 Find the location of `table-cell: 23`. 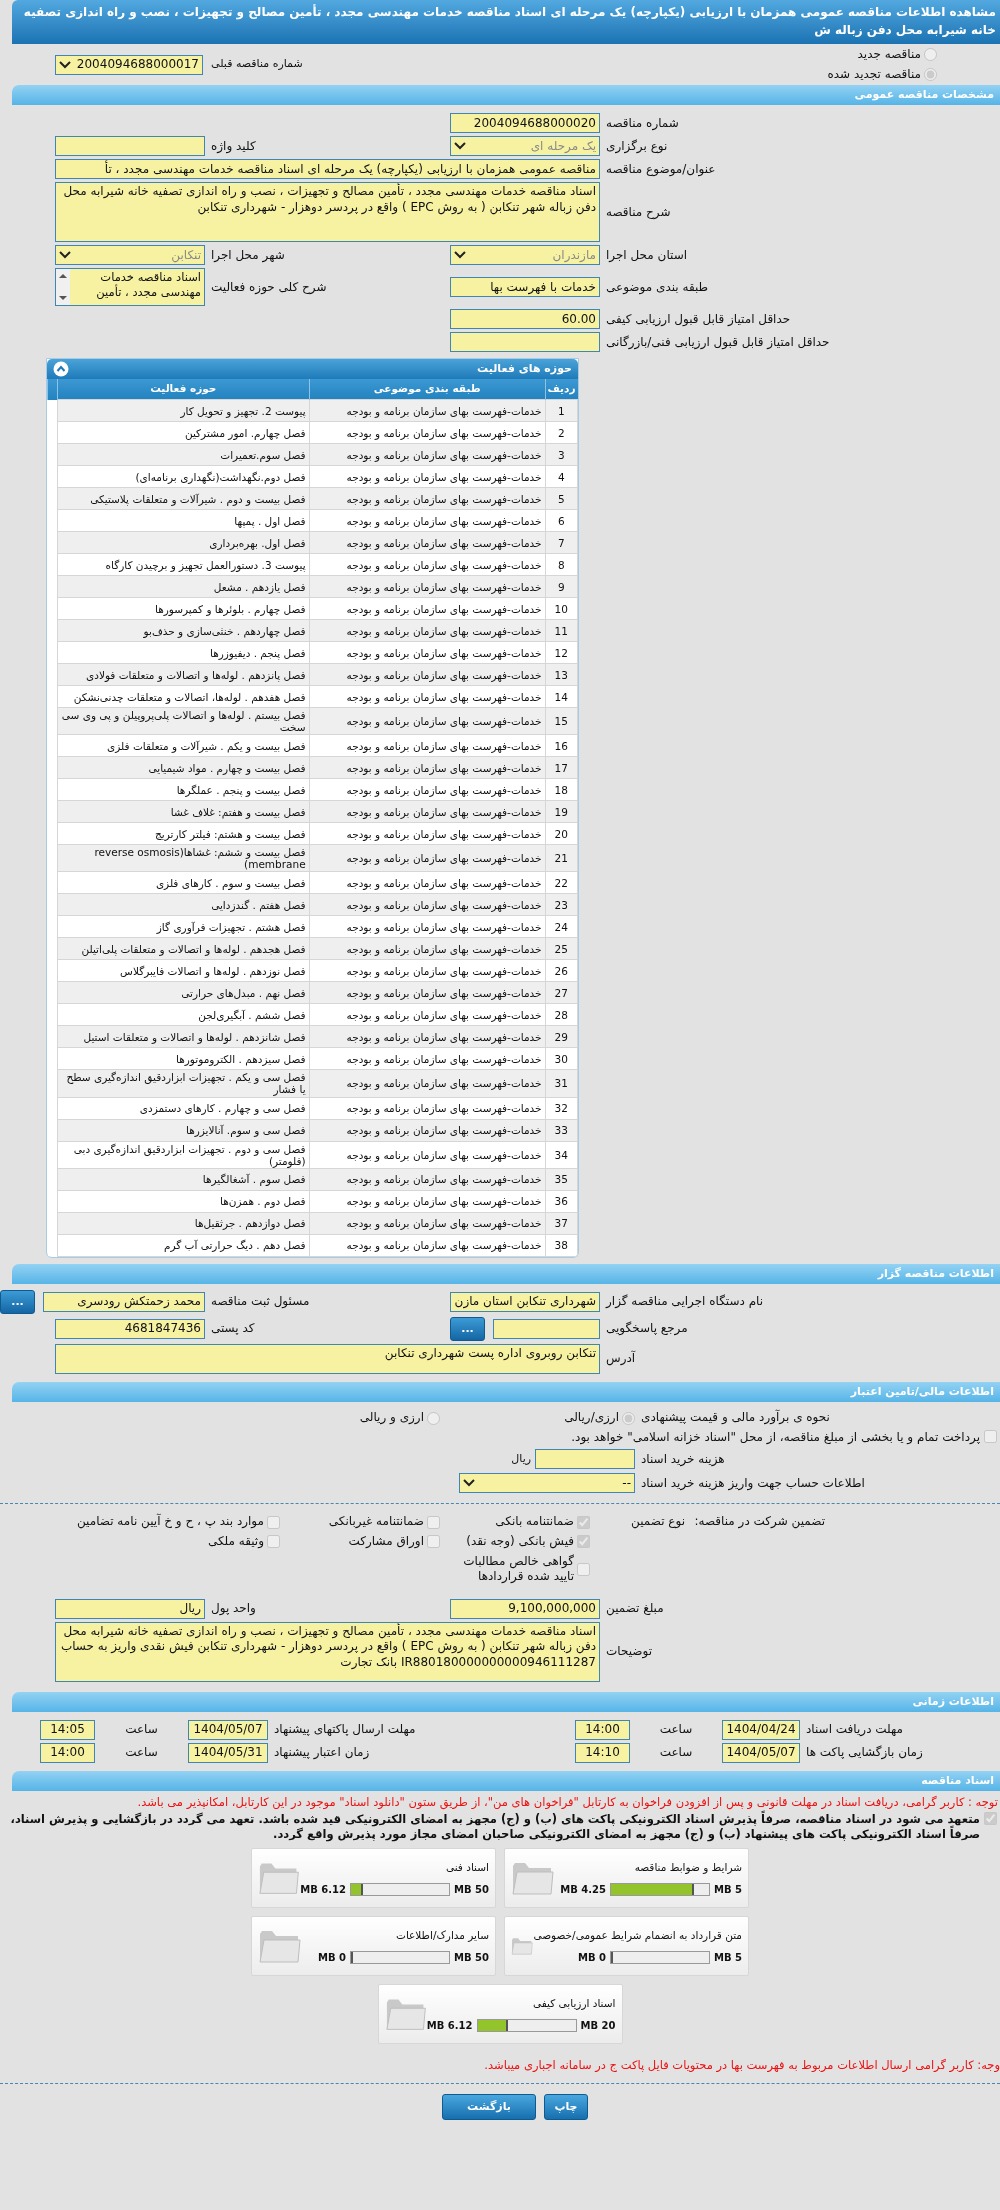

table-cell: 23 is located at coordinates (561, 904).